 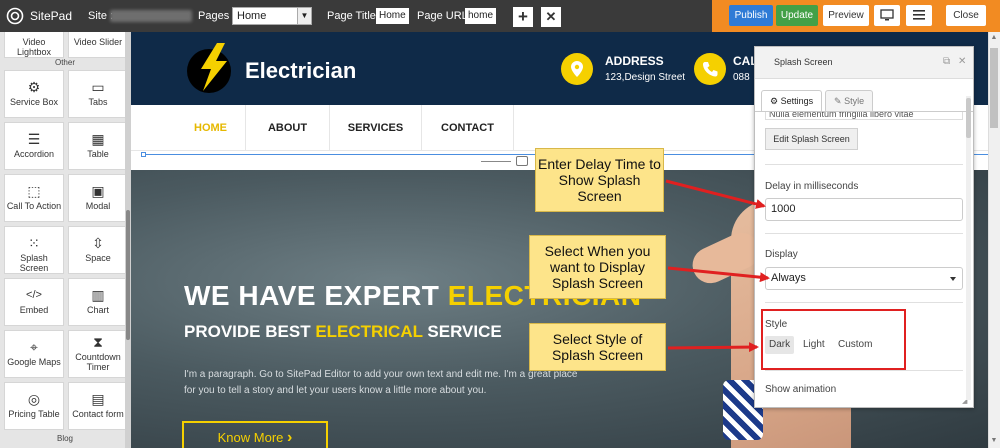 I want to click on widget-modal: ▣ Modal, so click(x=98, y=198).